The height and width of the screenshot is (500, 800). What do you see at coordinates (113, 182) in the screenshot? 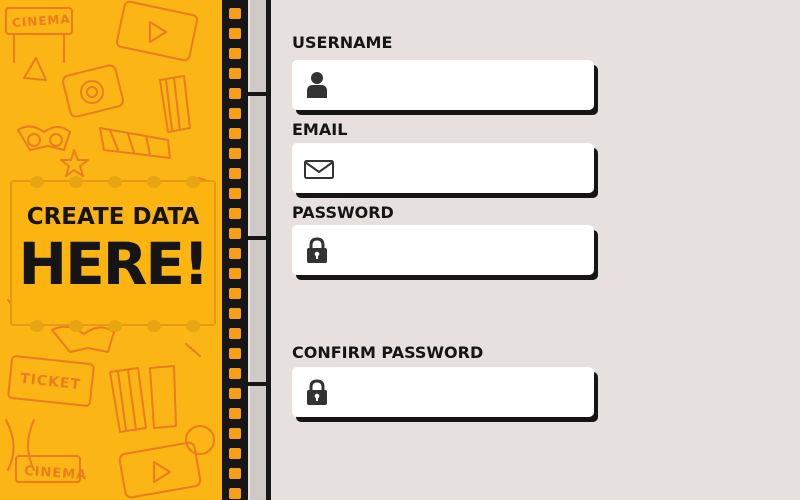
I see `ticket-notches-top` at bounding box center [113, 182].